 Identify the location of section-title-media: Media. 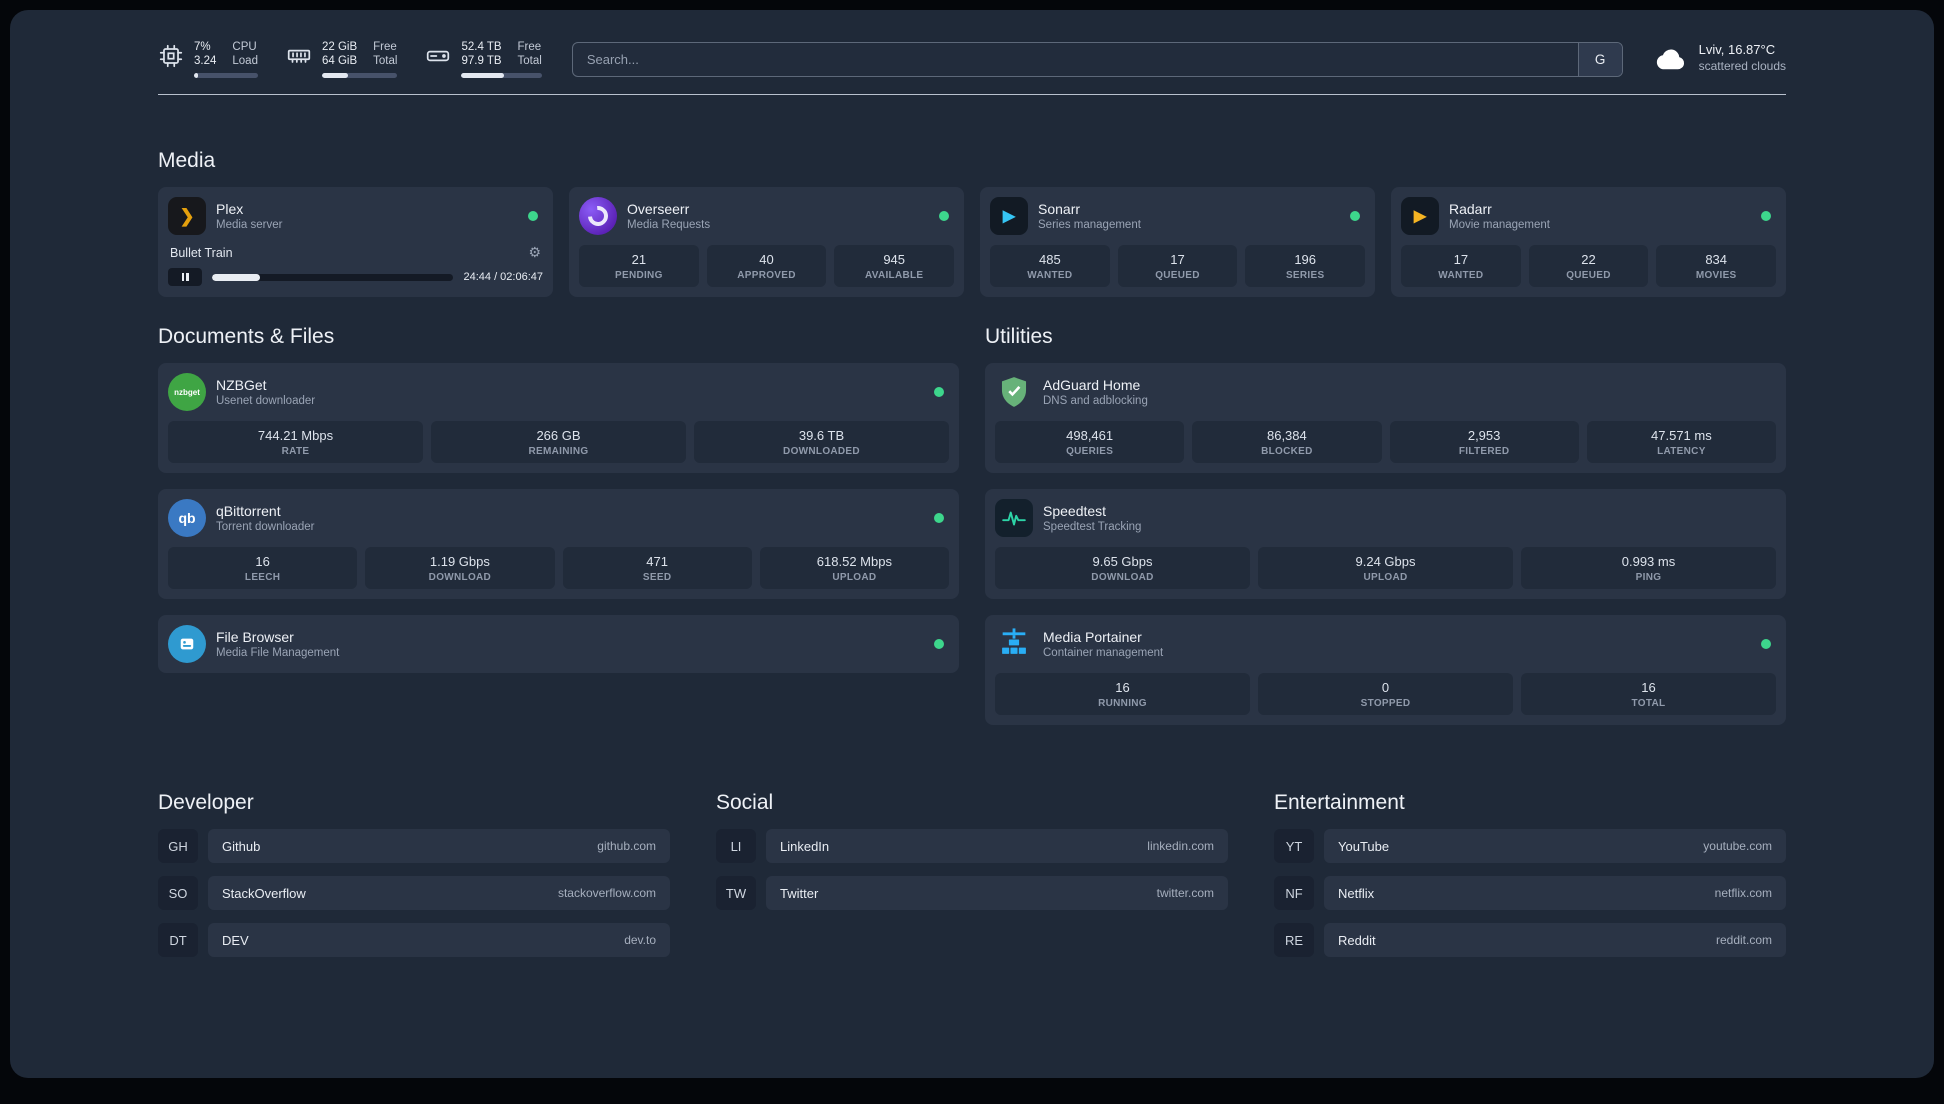
(187, 160).